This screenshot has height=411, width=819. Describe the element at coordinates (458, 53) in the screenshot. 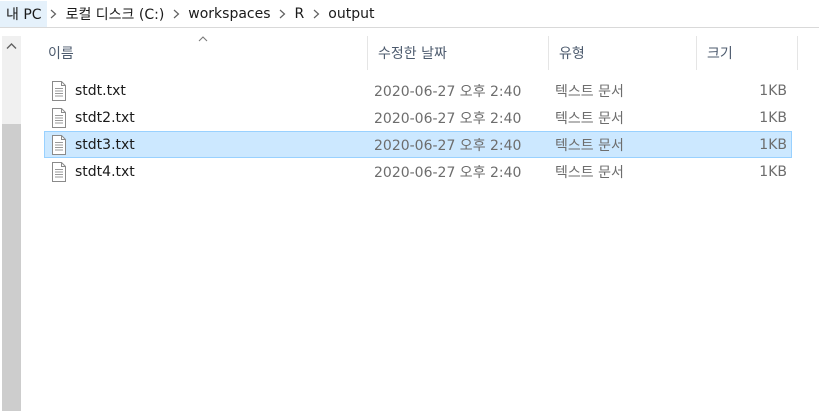

I see `column-header-date: 수정한 날짜` at that location.